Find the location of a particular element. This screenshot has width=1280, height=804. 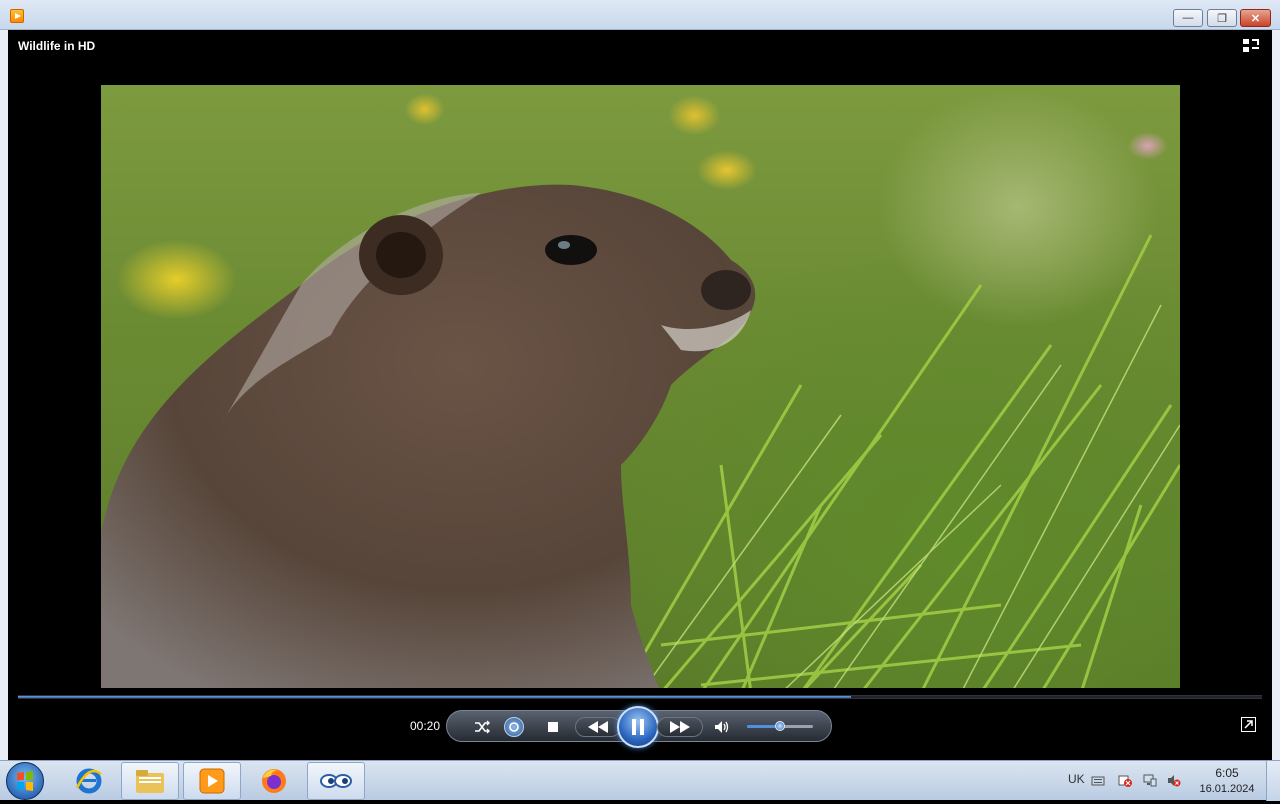

eyes-icon is located at coordinates (336, 781).